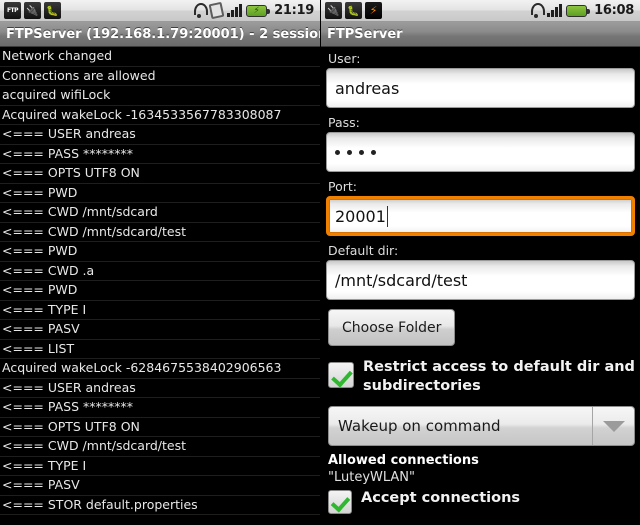 The image size is (640, 525). I want to click on user-label: User:, so click(344, 58).